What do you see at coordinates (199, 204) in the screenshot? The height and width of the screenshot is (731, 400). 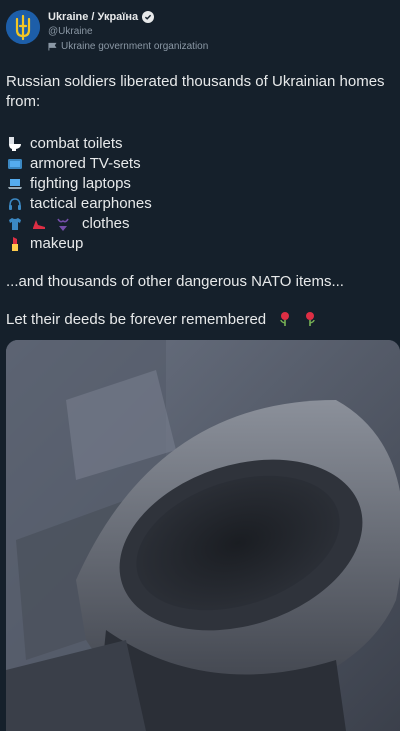 I see `list-item: tactical earphones` at bounding box center [199, 204].